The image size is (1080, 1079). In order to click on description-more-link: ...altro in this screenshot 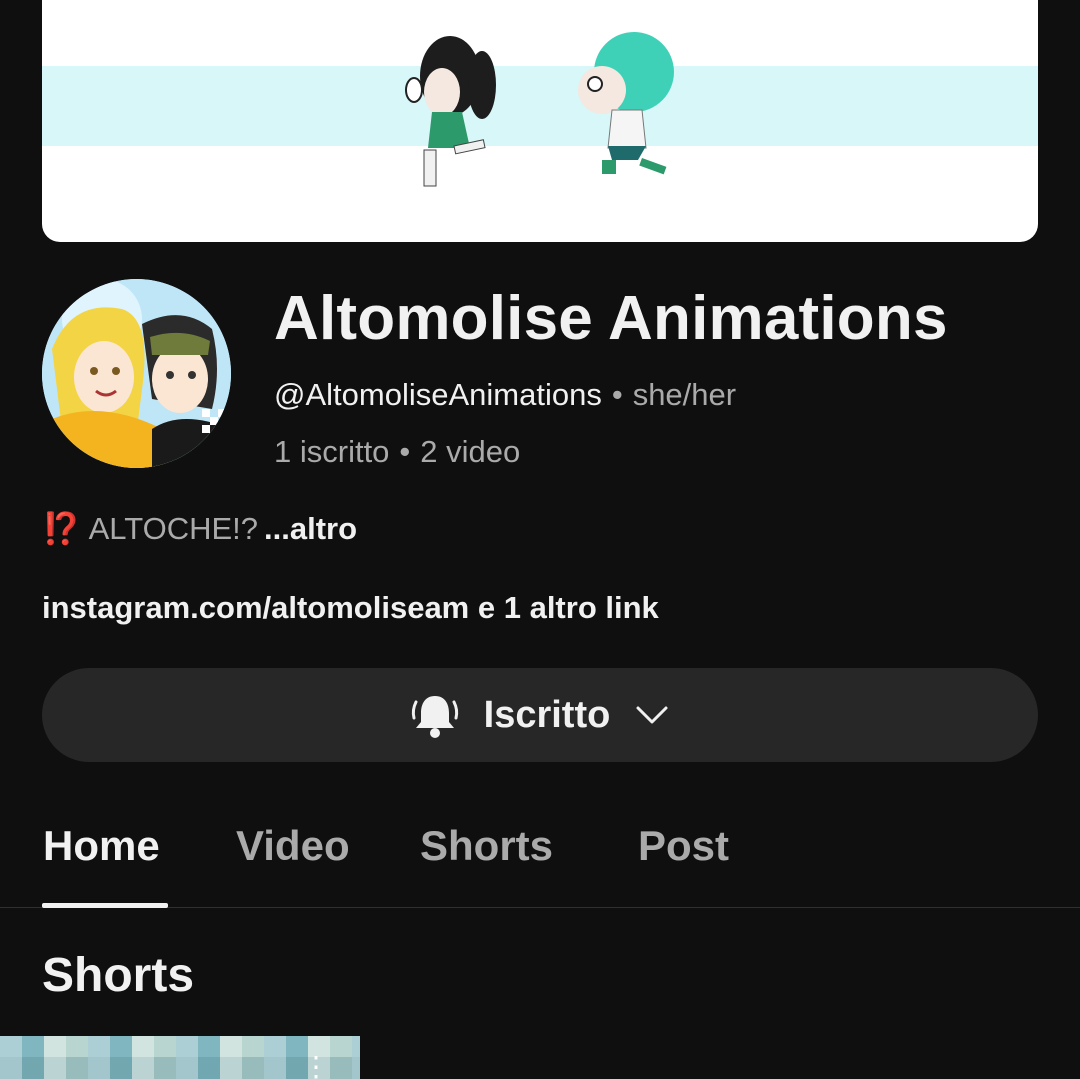, I will do `click(310, 528)`.